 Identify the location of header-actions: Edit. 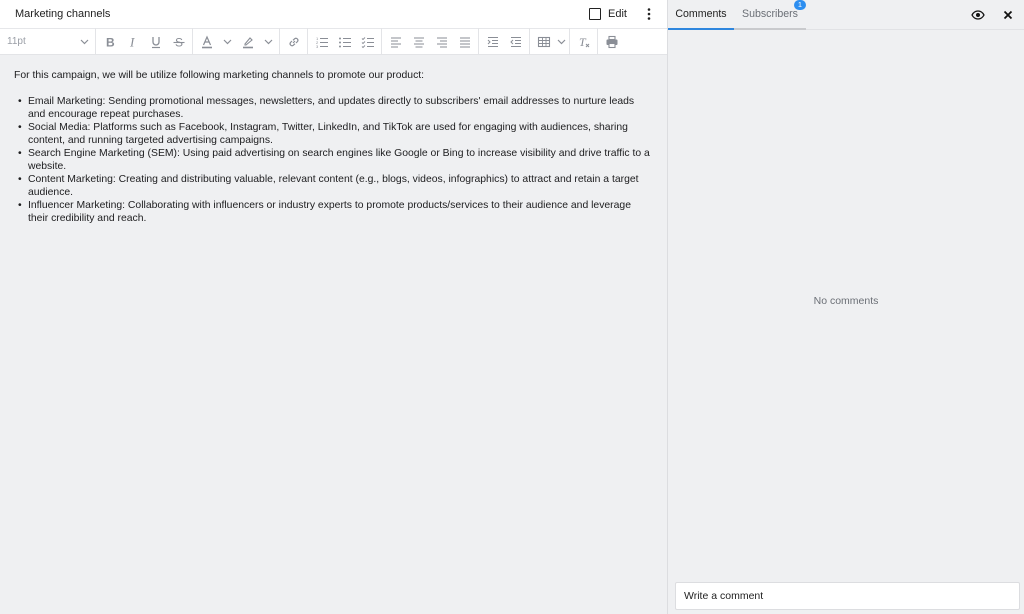
(623, 14).